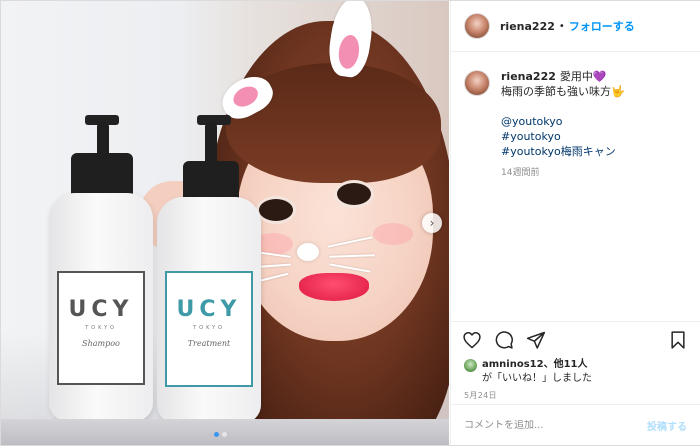  What do you see at coordinates (211, 181) in the screenshot?
I see `pump-cap-right` at bounding box center [211, 181].